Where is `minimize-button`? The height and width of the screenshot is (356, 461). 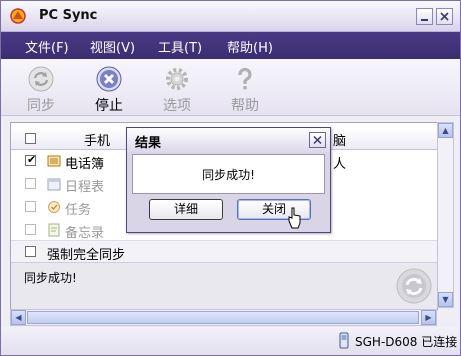 minimize-button is located at coordinates (424, 16).